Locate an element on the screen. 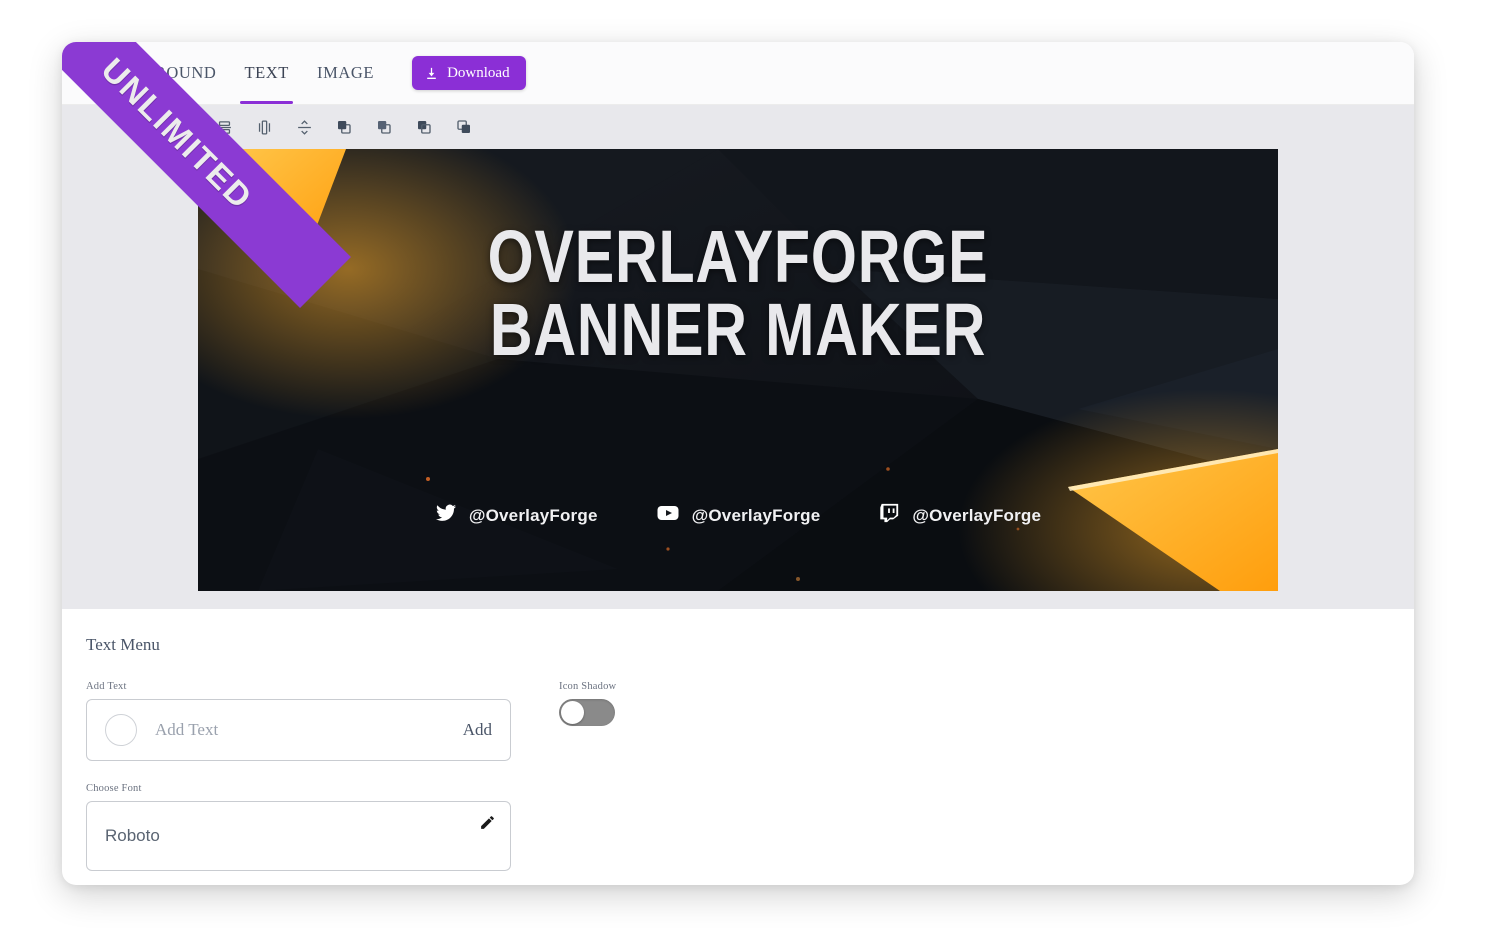 The width and height of the screenshot is (1496, 937). icon-shadow-toggle-knob is located at coordinates (572, 712).